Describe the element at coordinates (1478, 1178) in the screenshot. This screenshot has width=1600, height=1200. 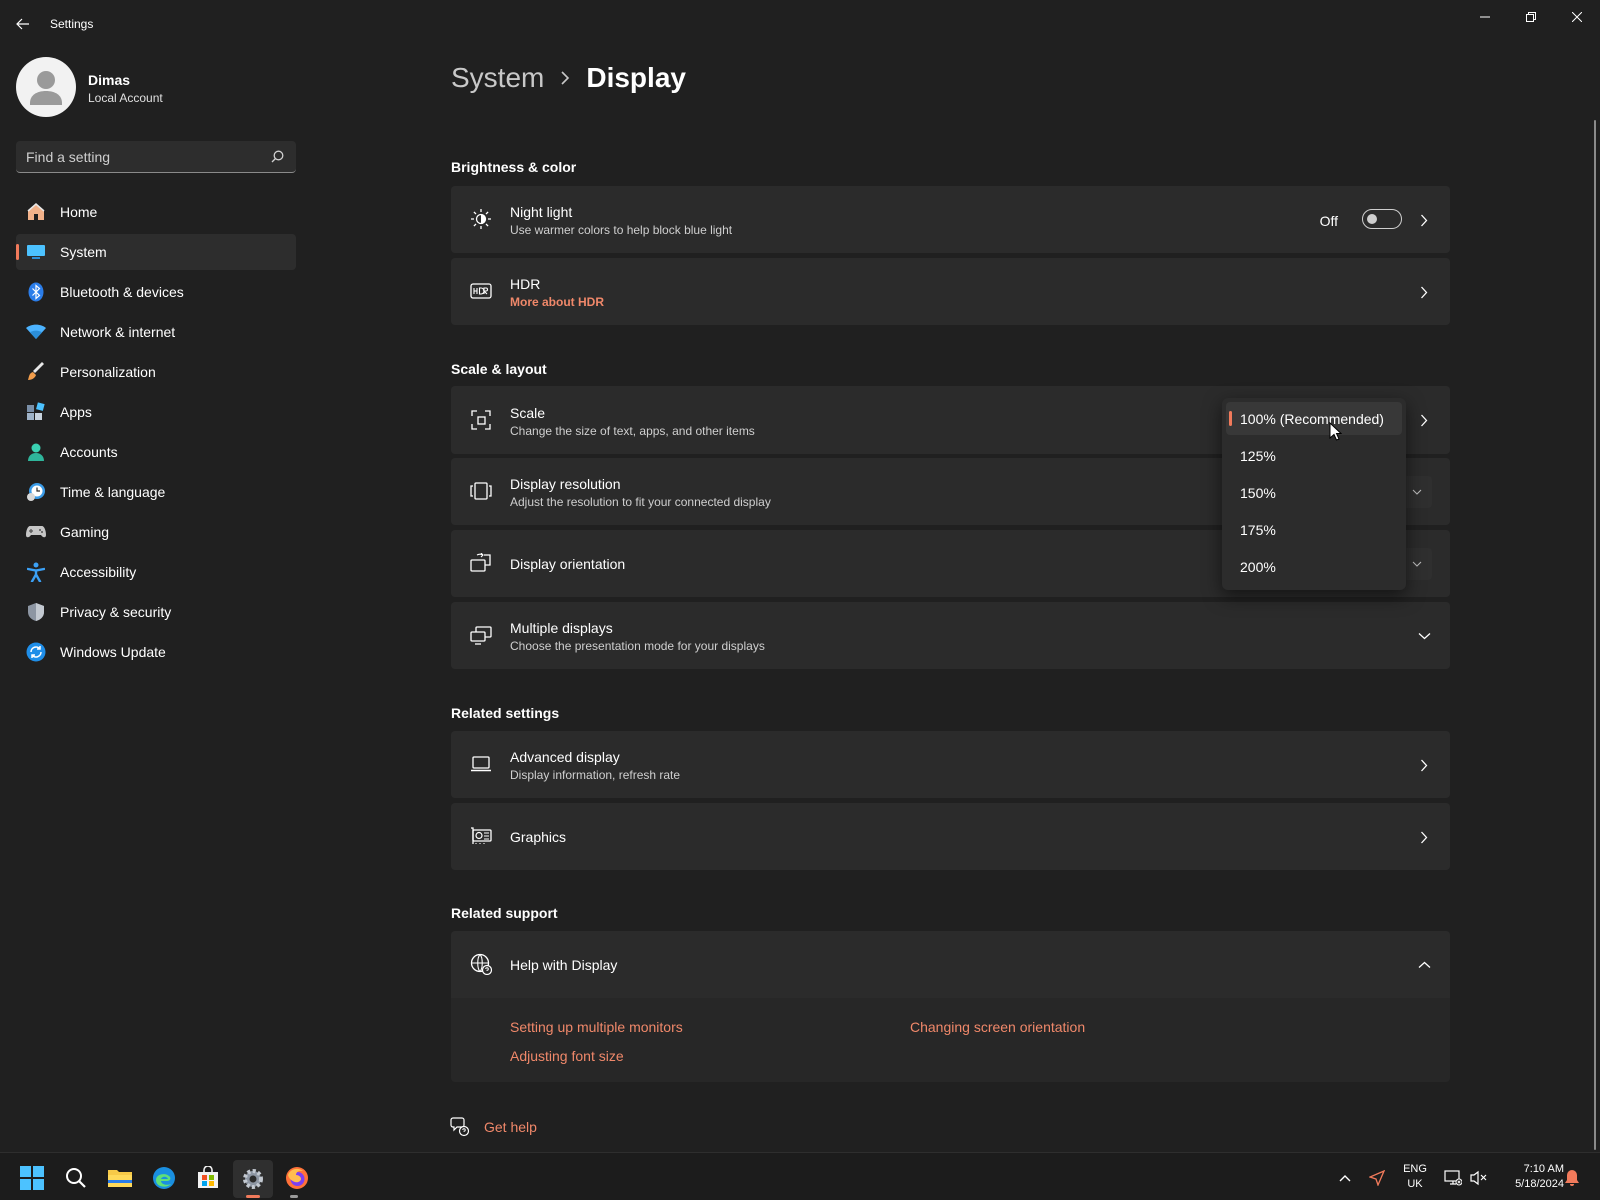
I see `volume-tray-button` at that location.